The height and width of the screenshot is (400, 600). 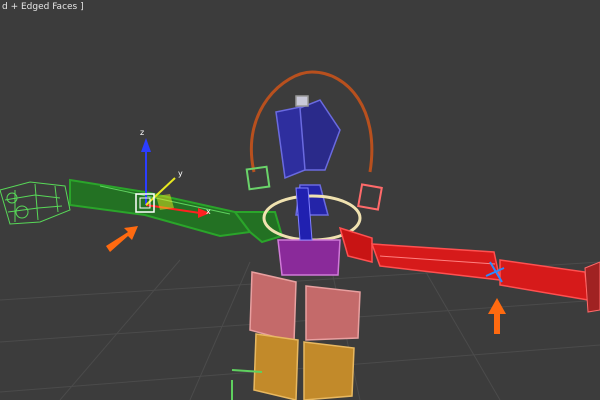 I want to click on right-thigh, so click(x=333, y=313).